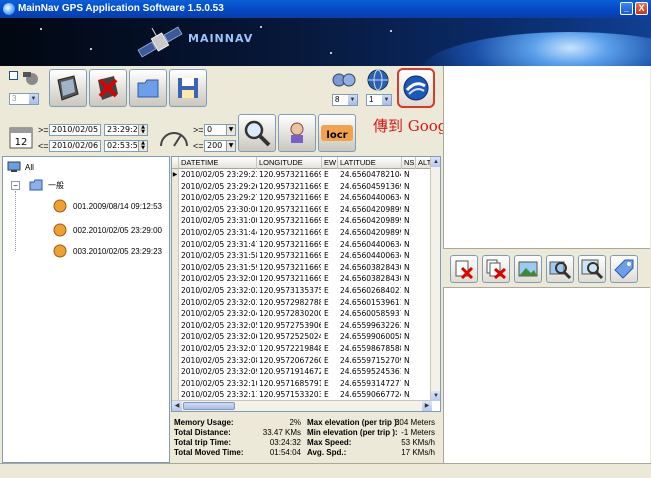  I want to click on speed-max-field: 200 ▼, so click(220, 146).